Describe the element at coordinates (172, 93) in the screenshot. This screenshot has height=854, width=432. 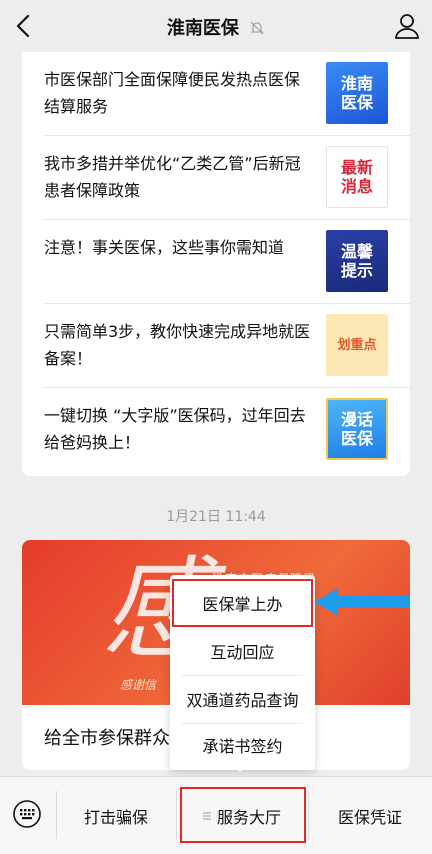
I see `article-title: 市医保部门全面保障便民发热点医保结算服务` at that location.